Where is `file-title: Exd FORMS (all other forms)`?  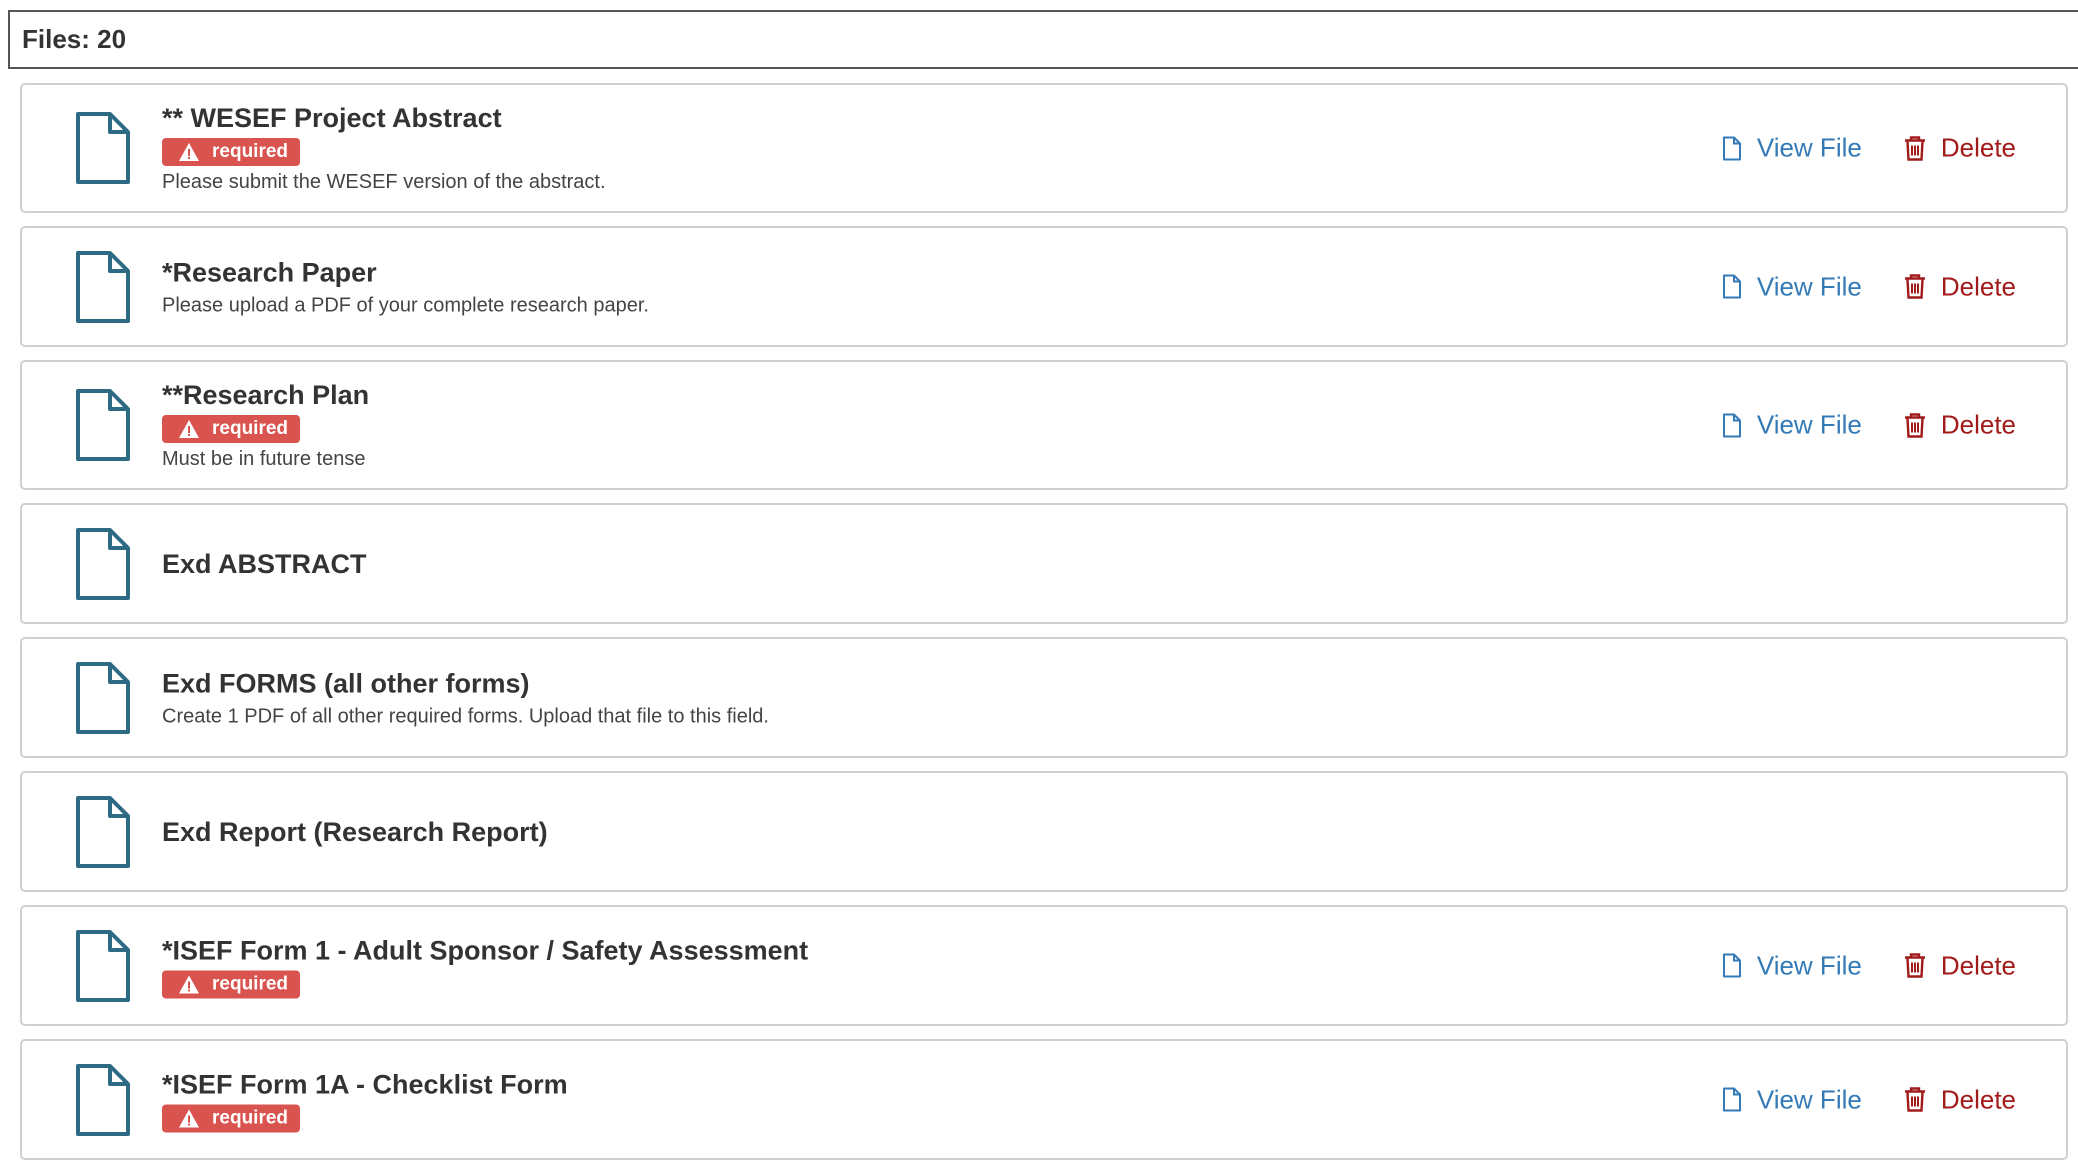 file-title: Exd FORMS (all other forms) is located at coordinates (346, 683).